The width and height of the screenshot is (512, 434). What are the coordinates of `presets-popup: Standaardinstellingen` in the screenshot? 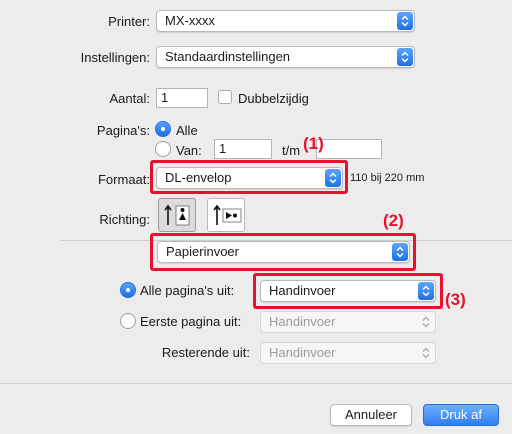 It's located at (285, 57).